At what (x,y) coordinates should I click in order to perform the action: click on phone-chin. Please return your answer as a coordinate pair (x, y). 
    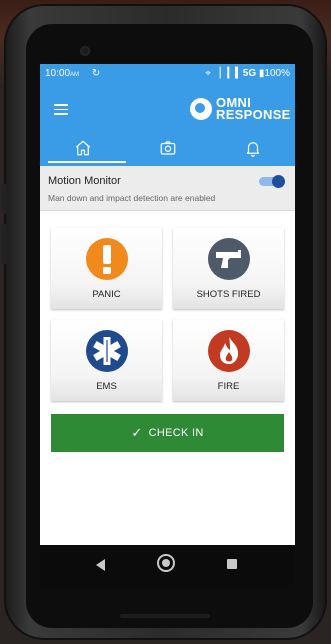
    Looking at the image, I should click on (165, 616).